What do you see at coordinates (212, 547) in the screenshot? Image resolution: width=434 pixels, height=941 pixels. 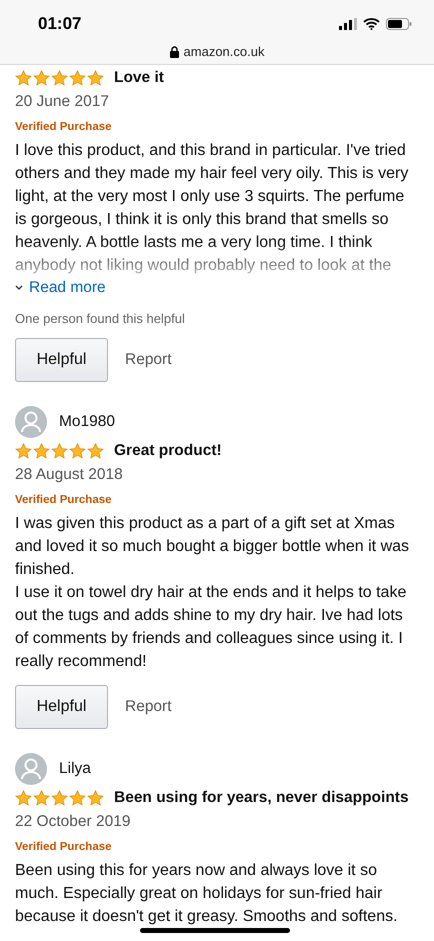 I see `review-text: I was given this product as a part of a gift set at Xmas and loved it so much bought a bigger bottle when it was finished.` at bounding box center [212, 547].